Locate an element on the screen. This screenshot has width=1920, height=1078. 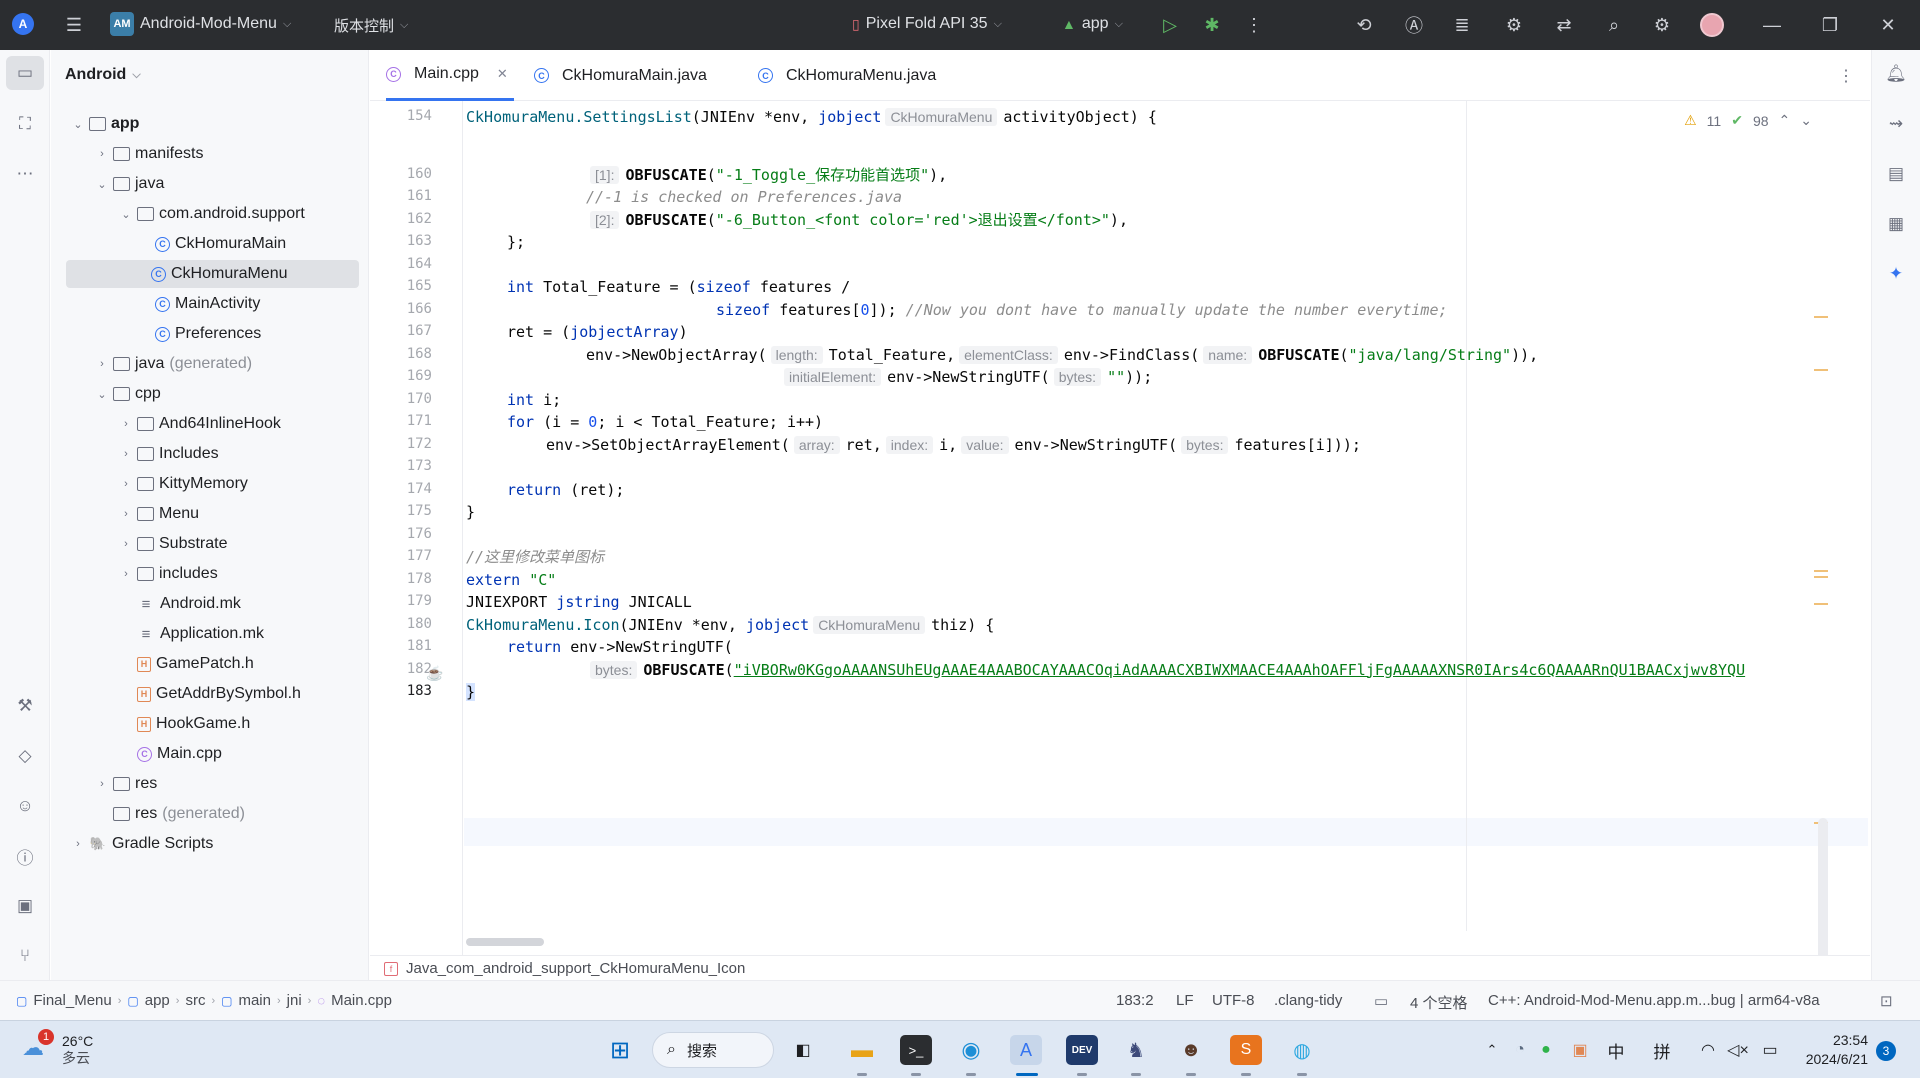
indent-setting: 4 个空格 is located at coordinates (1439, 1002).